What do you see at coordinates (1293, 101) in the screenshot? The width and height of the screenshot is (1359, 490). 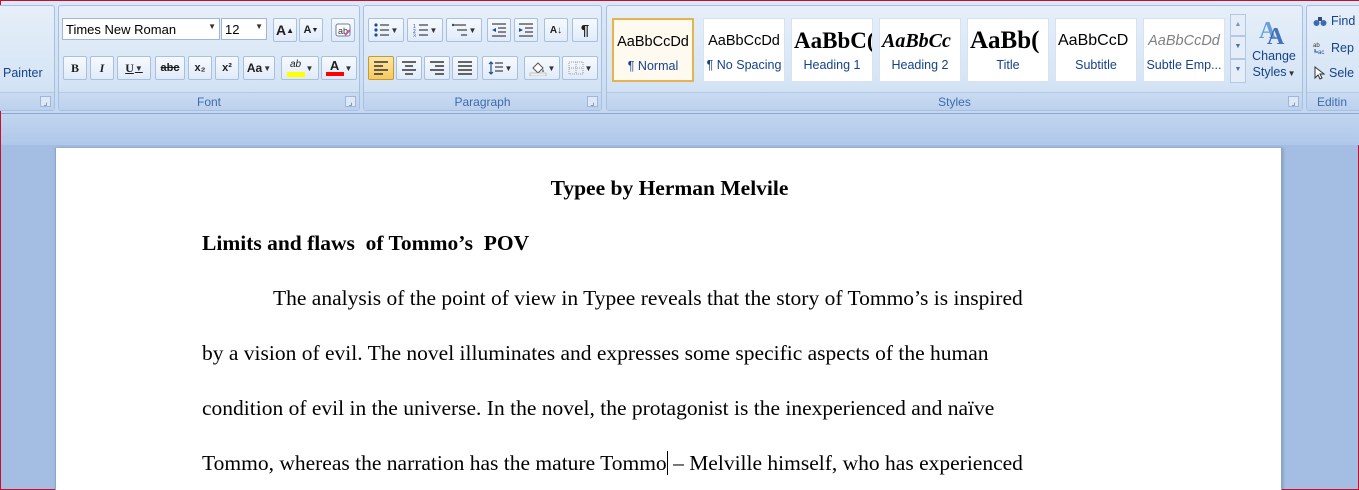 I see `styles-dialog-launcher: ⌟` at bounding box center [1293, 101].